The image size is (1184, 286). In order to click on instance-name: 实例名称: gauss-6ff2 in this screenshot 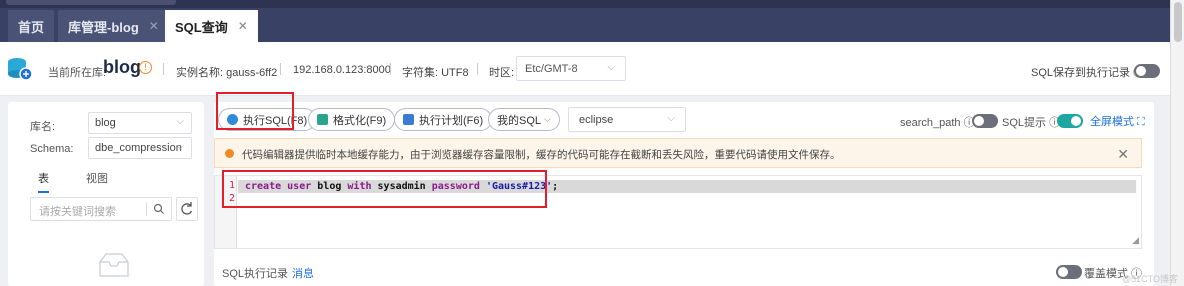, I will do `click(227, 73)`.